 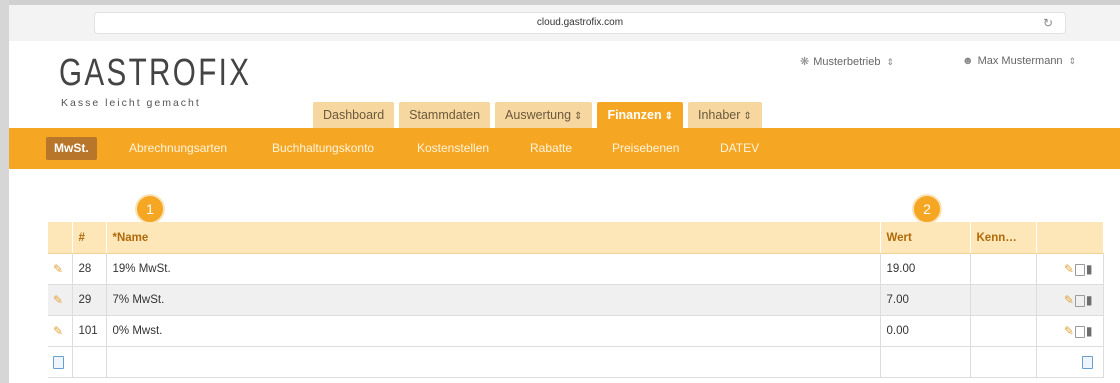 I want to click on subnav-mwst: MwSt., so click(x=71, y=148).